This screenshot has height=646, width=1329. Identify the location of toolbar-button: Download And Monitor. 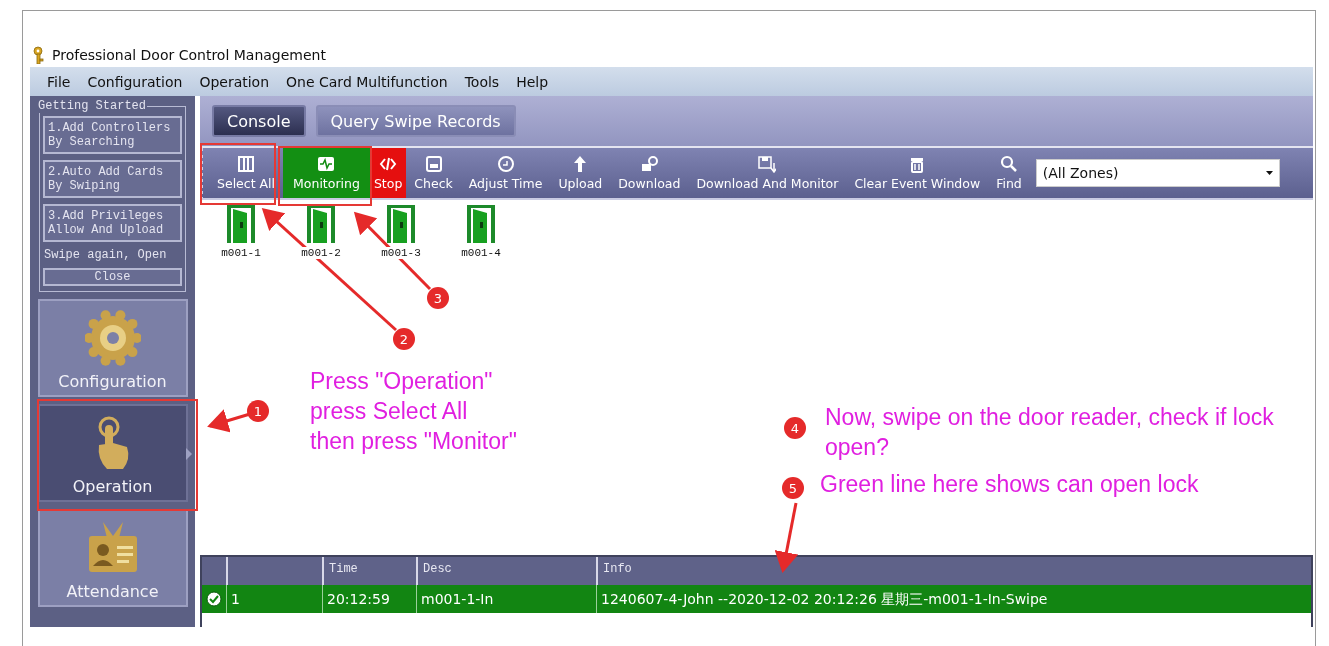
(767, 173).